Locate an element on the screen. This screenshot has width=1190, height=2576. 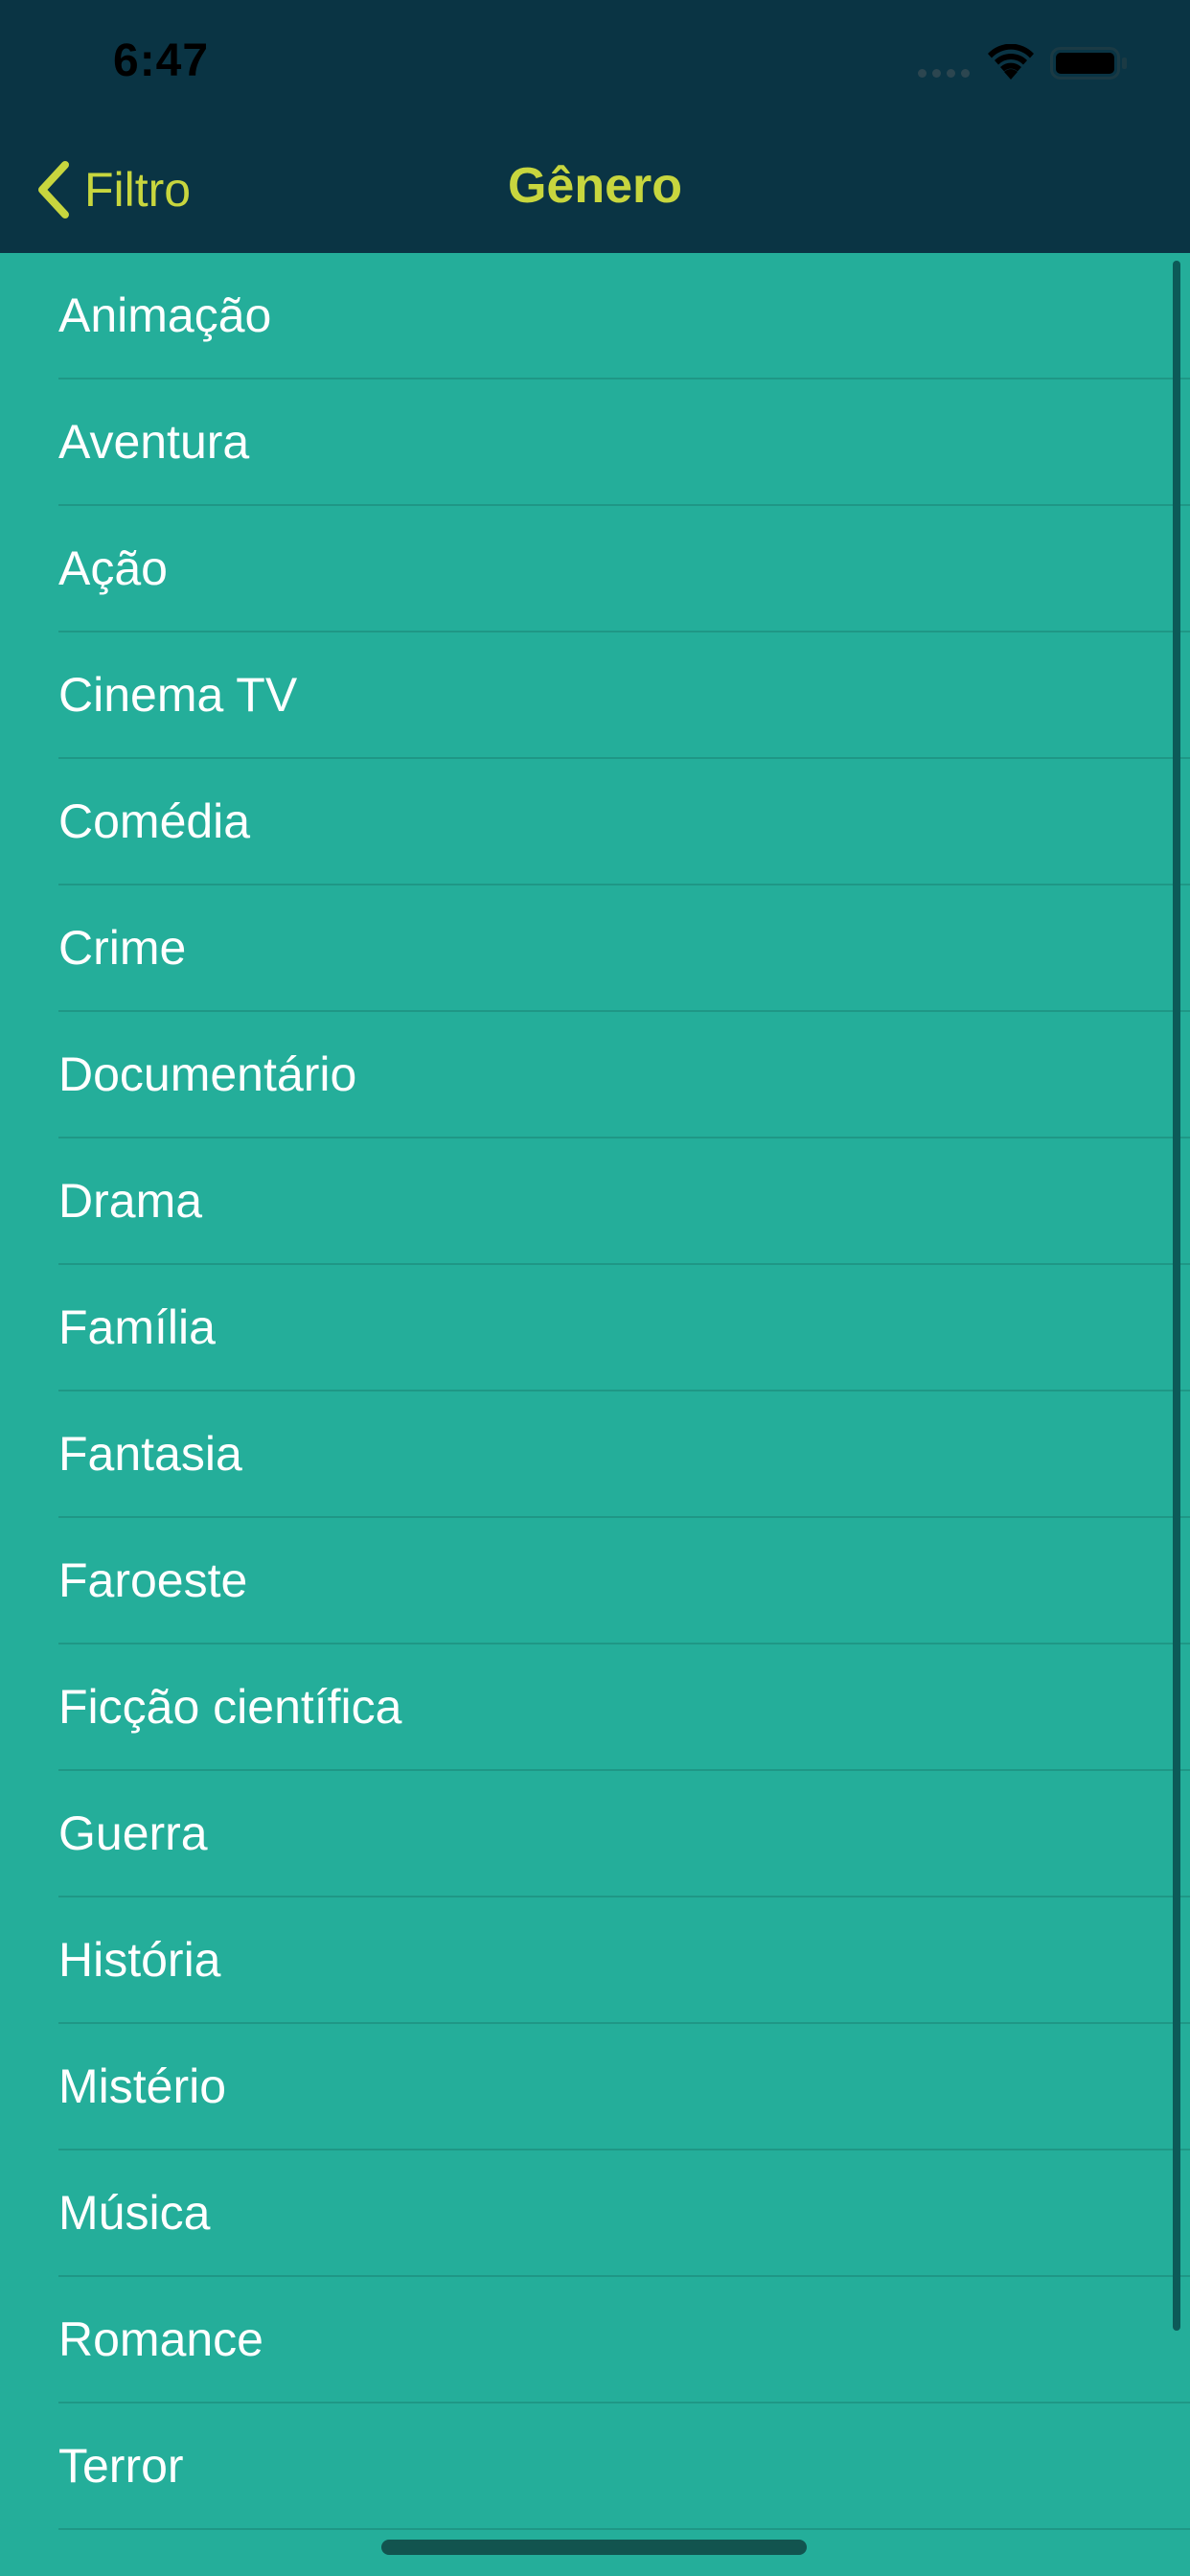
genre-label: Fantasia is located at coordinates (150, 1454).